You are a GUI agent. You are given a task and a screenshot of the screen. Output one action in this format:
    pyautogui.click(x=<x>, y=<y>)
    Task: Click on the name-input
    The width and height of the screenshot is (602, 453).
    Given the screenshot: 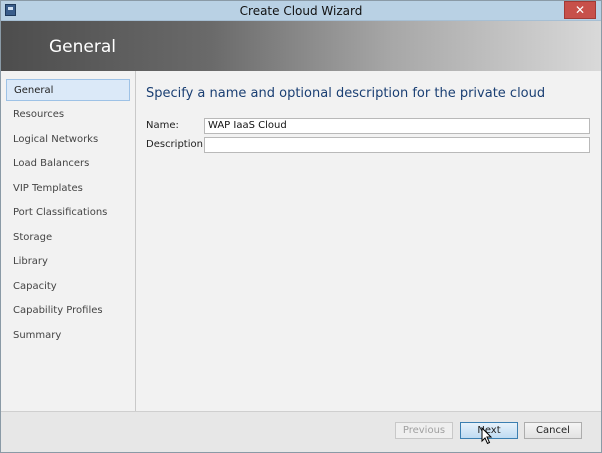 What is the action you would take?
    pyautogui.click(x=397, y=126)
    